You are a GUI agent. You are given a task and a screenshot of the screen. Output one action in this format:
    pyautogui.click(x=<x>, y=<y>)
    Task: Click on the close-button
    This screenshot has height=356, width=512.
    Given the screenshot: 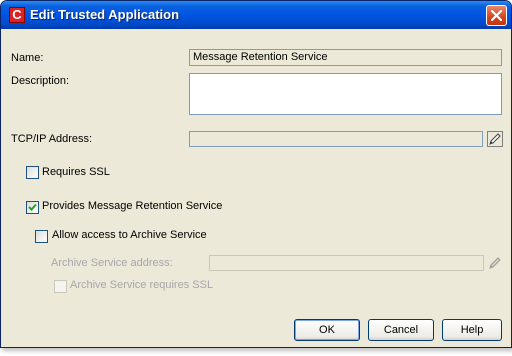 What is the action you would take?
    pyautogui.click(x=496, y=15)
    